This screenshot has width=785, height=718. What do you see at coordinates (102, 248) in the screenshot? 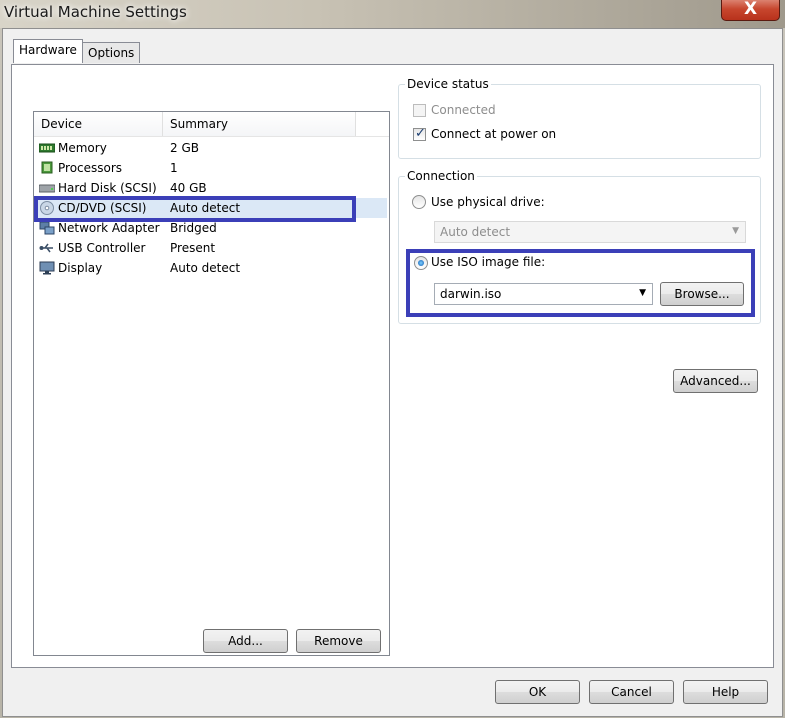
I see `device-name: USB Controller` at bounding box center [102, 248].